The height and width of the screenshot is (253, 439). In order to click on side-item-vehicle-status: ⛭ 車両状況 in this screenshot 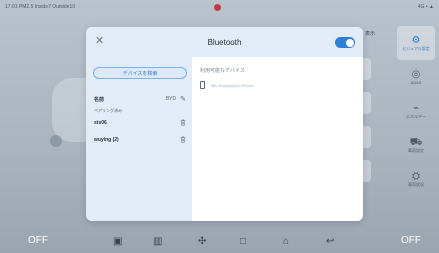, I will do `click(416, 179)`.